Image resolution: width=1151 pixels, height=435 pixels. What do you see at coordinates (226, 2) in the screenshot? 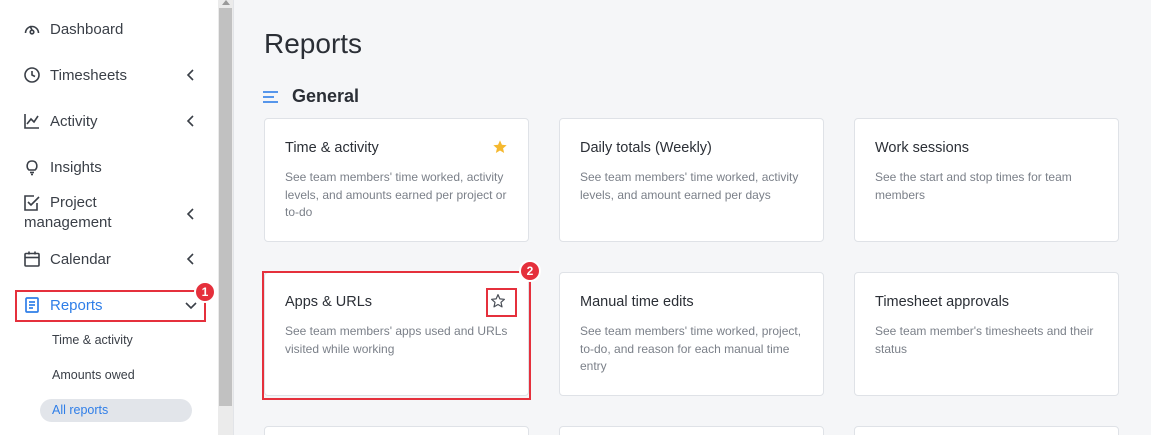
I see `scroll-up-arrow-icon` at bounding box center [226, 2].